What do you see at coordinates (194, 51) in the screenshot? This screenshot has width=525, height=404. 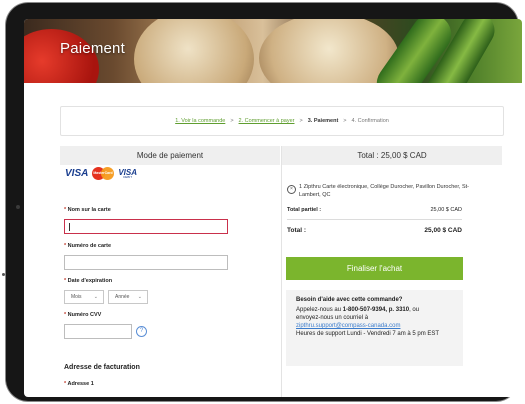 I see `potato-image` at bounding box center [194, 51].